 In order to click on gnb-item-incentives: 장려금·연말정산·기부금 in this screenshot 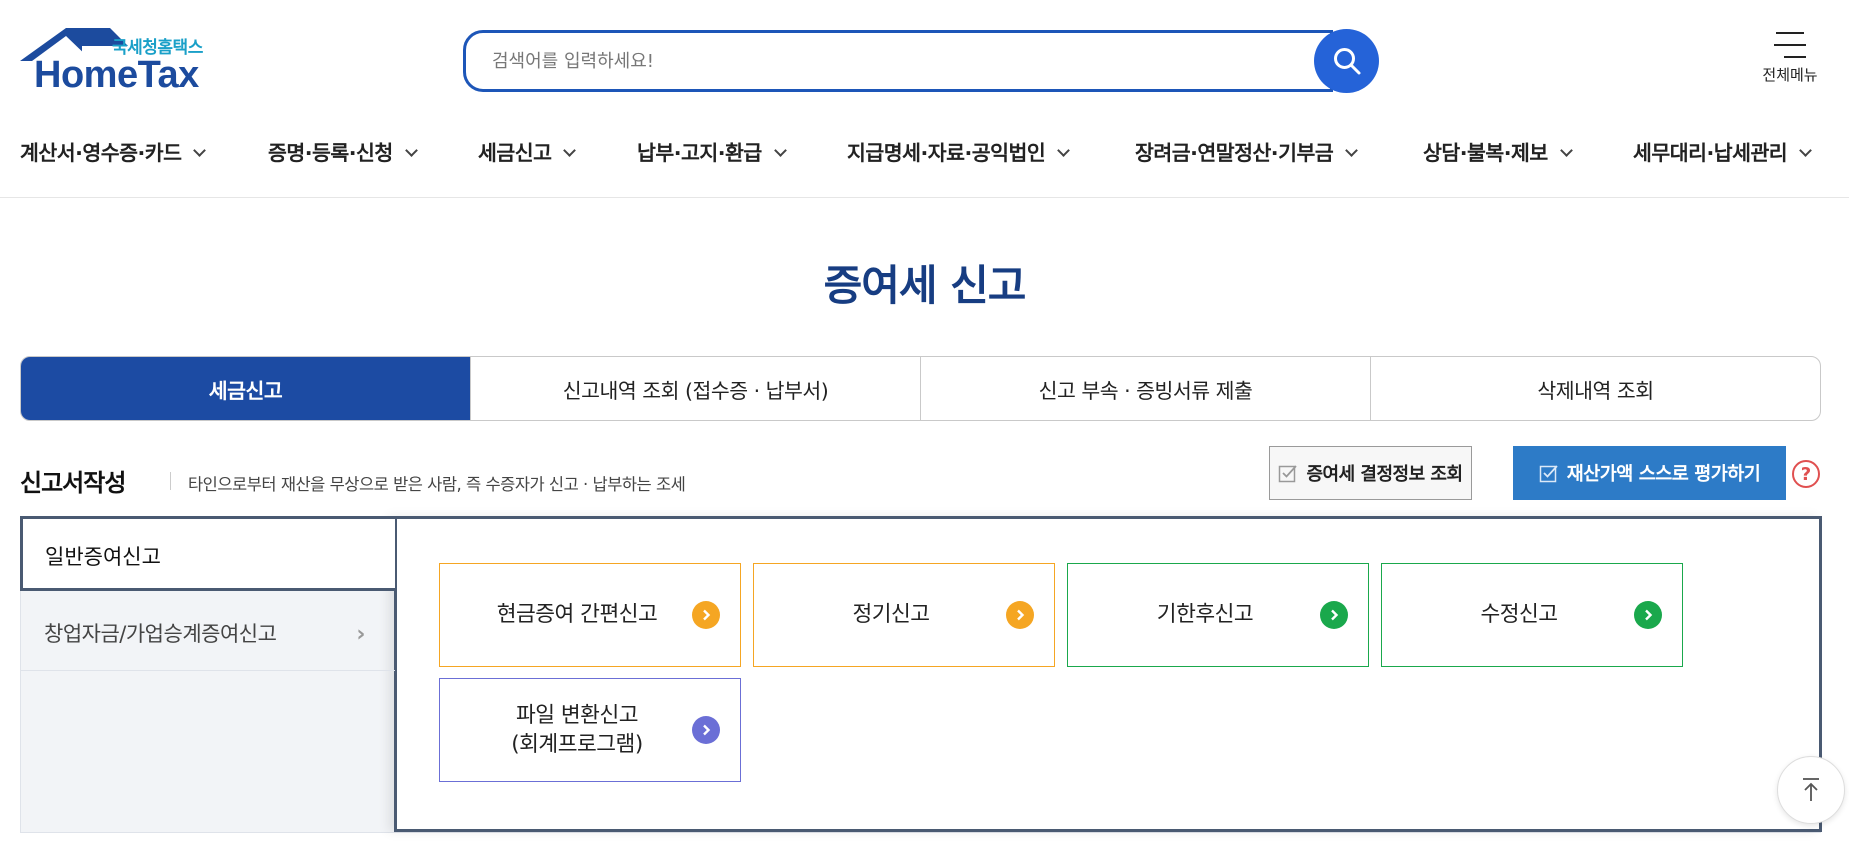, I will do `click(1247, 151)`.